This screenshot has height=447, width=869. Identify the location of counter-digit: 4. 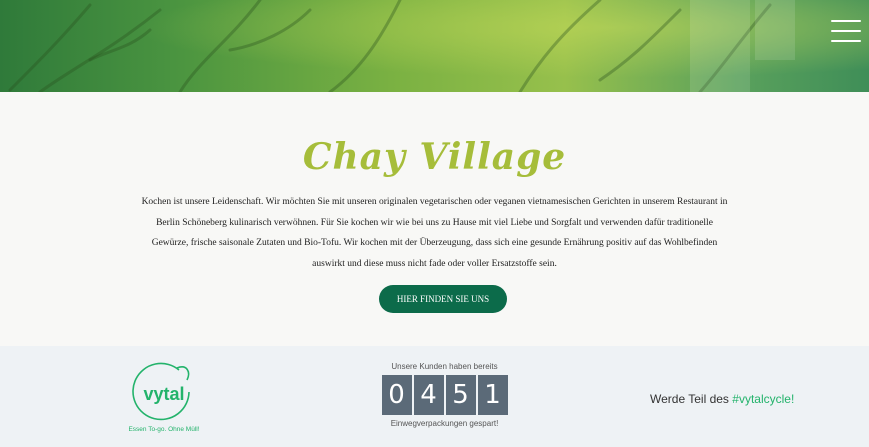
(428, 395).